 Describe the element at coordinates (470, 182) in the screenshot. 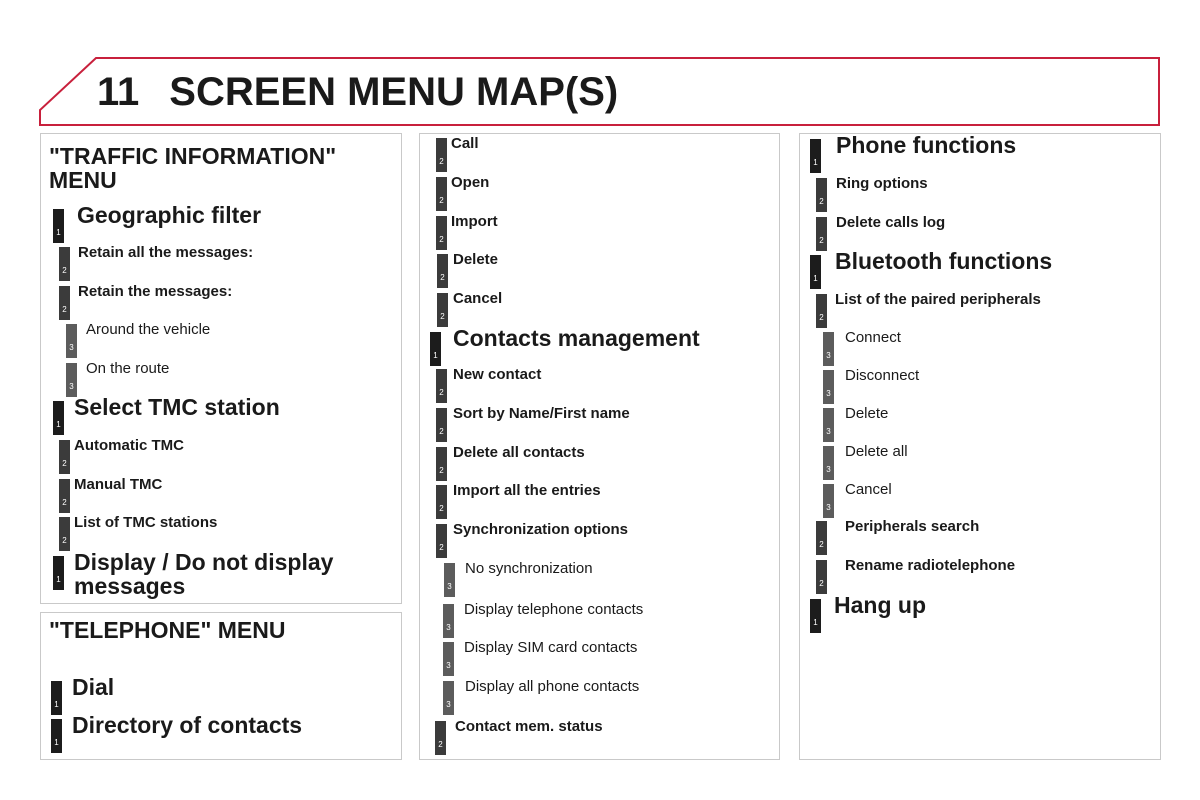

I see `menu-item-label: Open` at that location.